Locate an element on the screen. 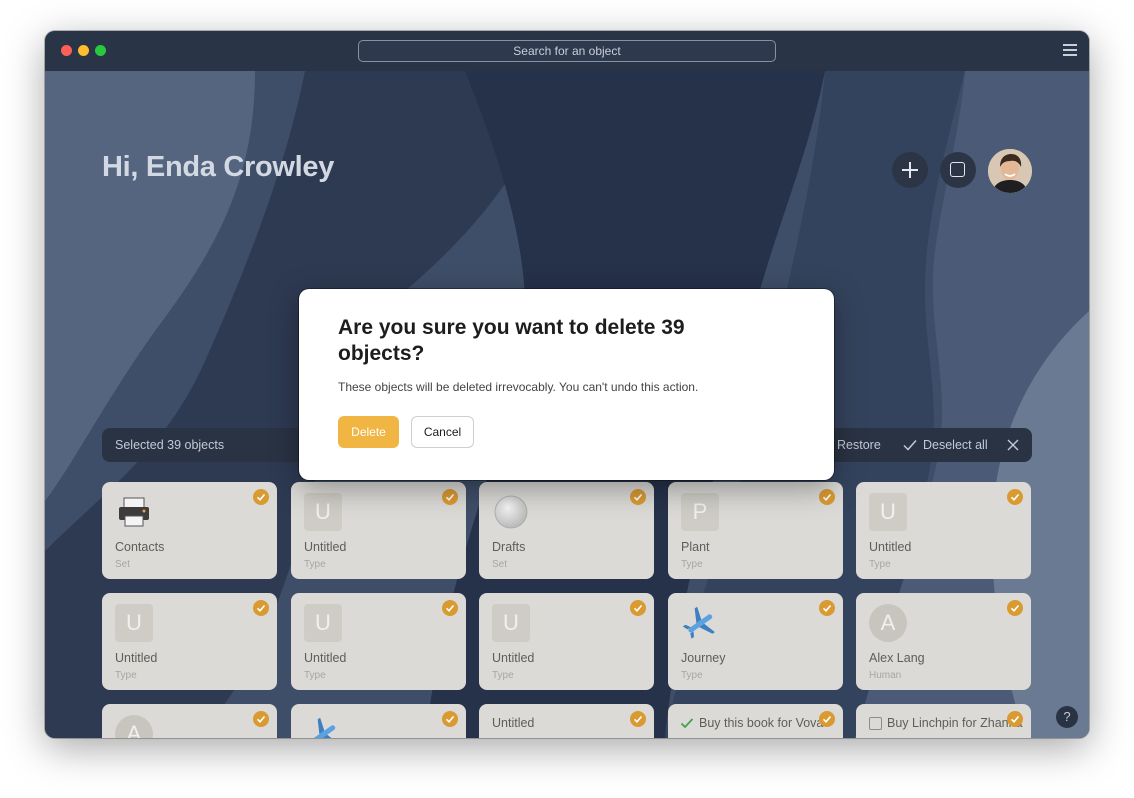 The width and height of the screenshot is (1134, 798). minimize-window-button is located at coordinates (83, 50).